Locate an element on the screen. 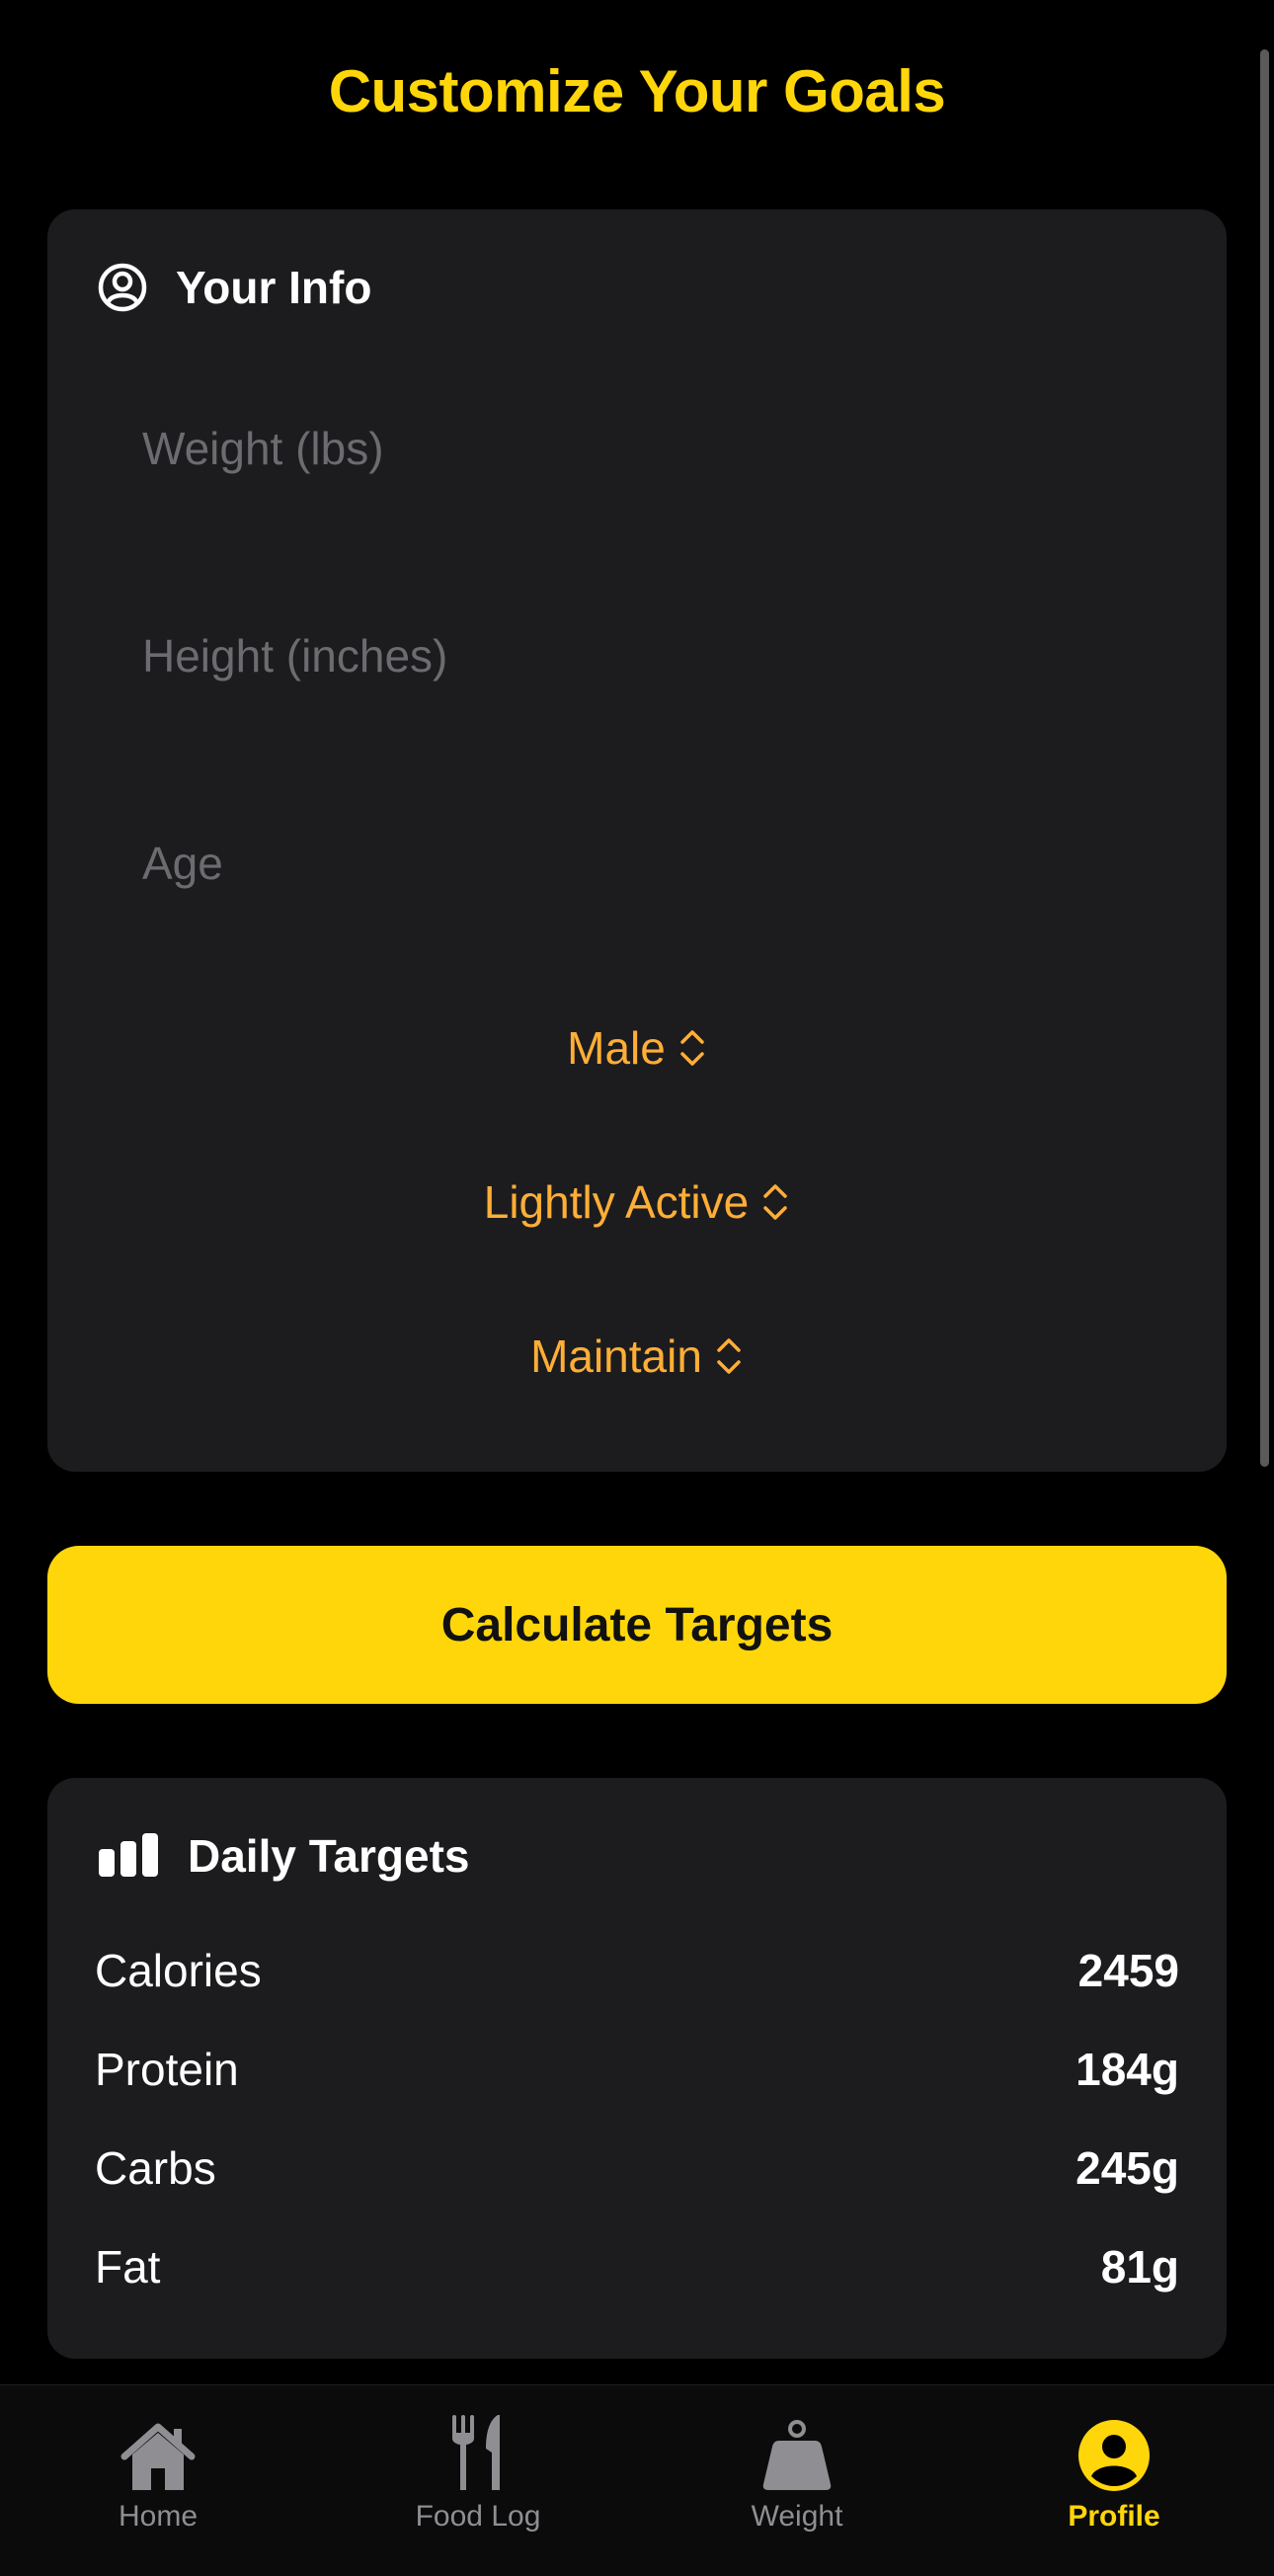 This screenshot has width=1274, height=2576. target-row-fat: Fat 81g is located at coordinates (637, 2266).